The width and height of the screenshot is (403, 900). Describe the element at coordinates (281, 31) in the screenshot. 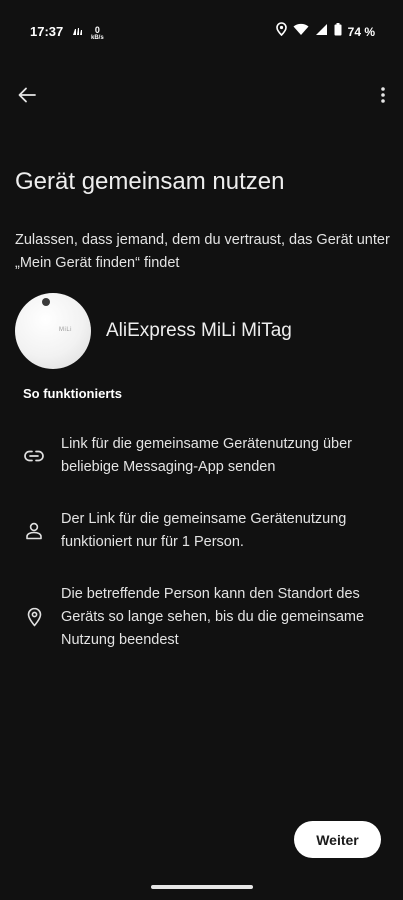

I see `location-status-icon` at that location.